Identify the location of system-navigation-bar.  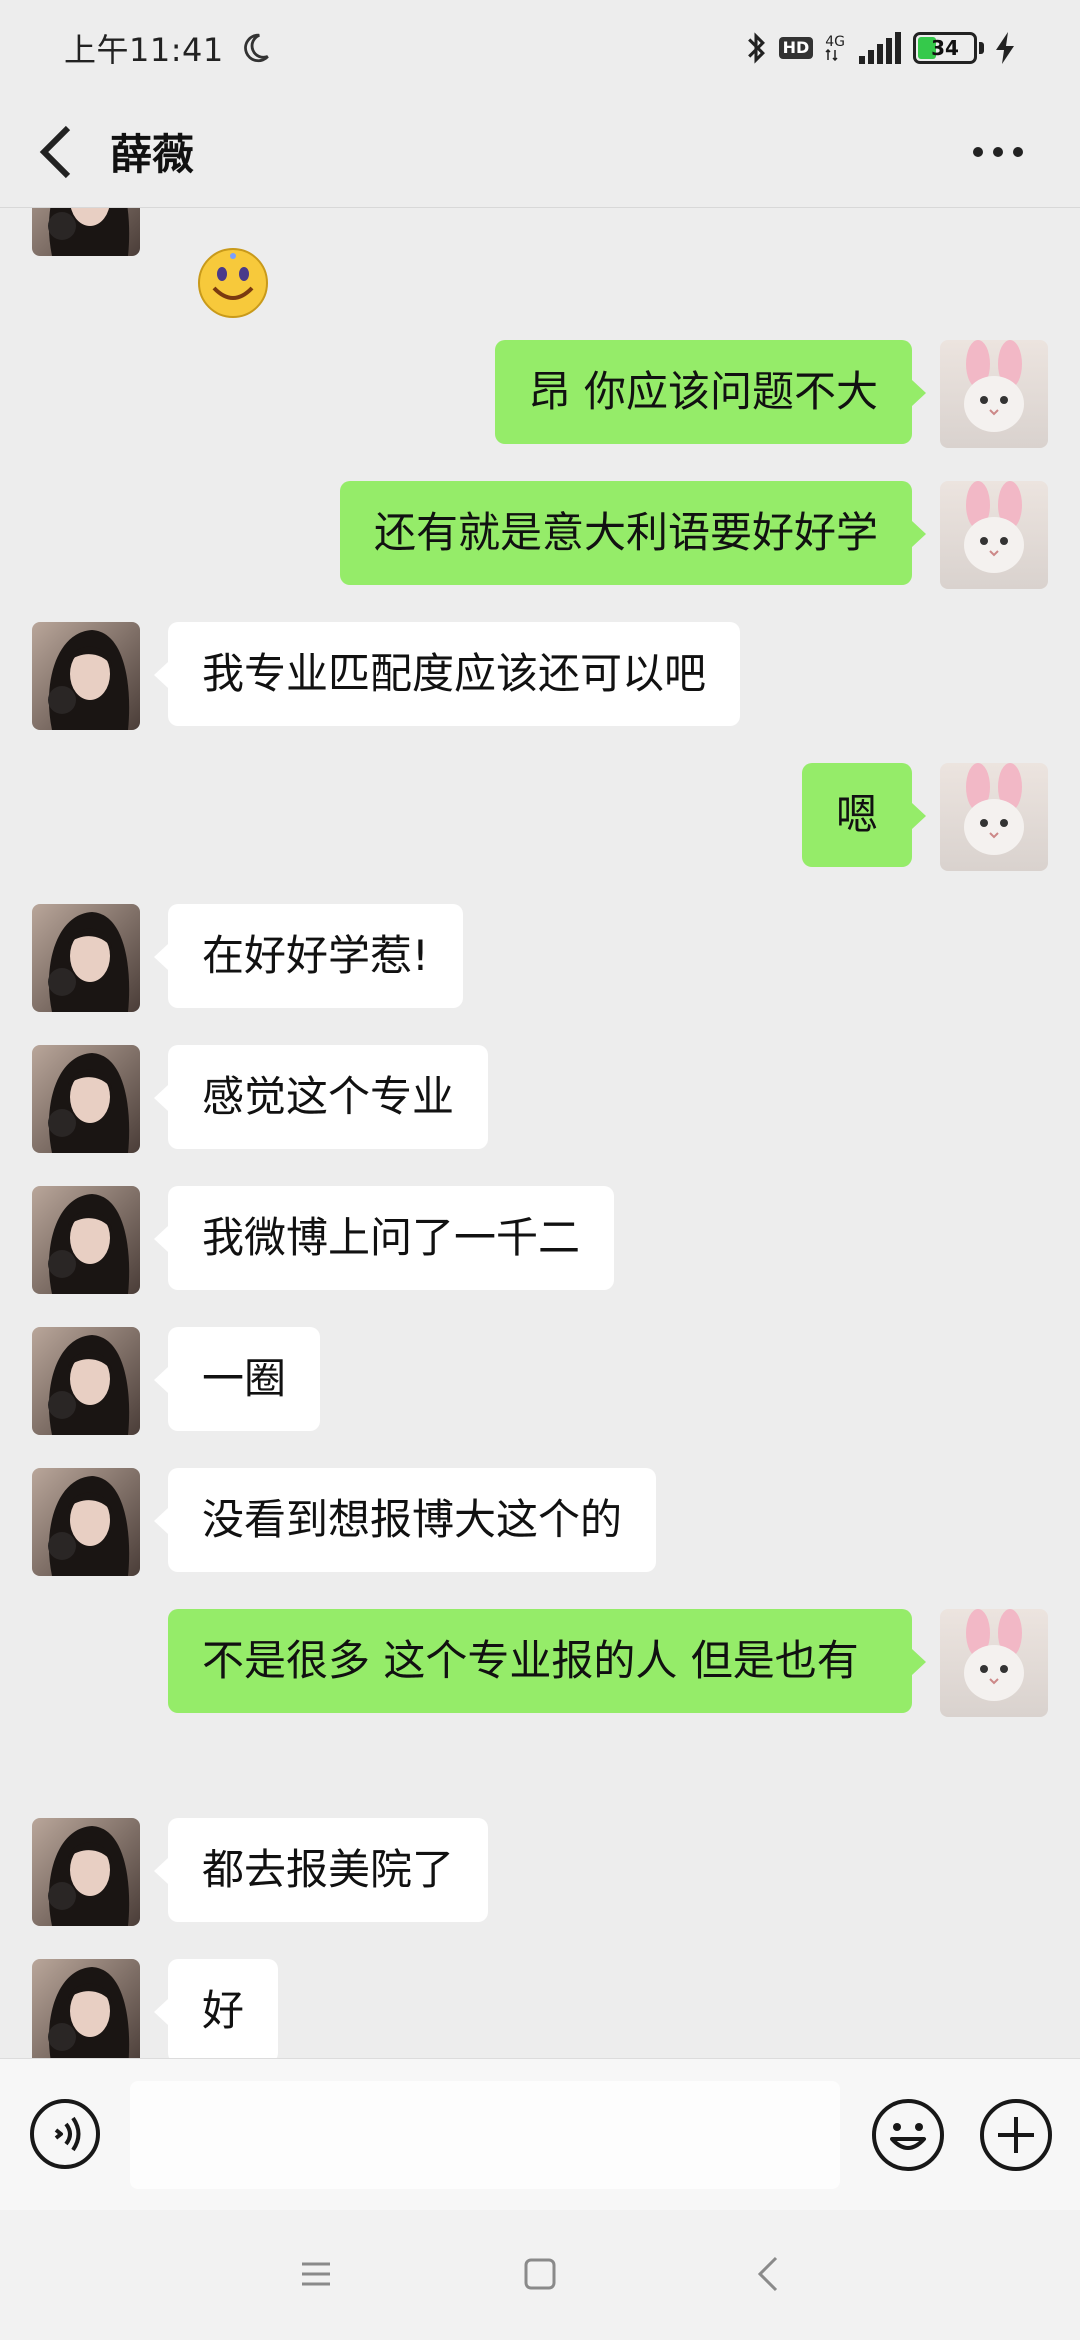
(540, 2275).